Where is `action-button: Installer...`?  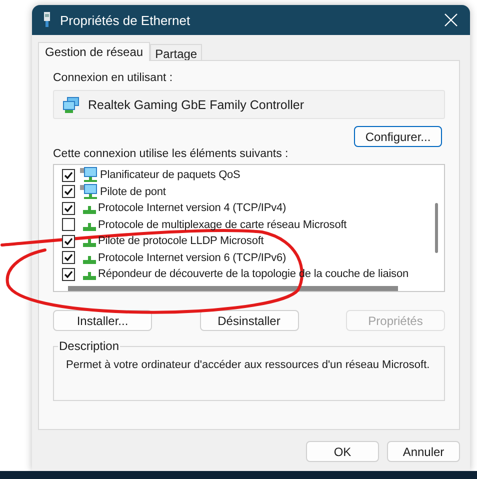
action-button: Installer... is located at coordinates (102, 320).